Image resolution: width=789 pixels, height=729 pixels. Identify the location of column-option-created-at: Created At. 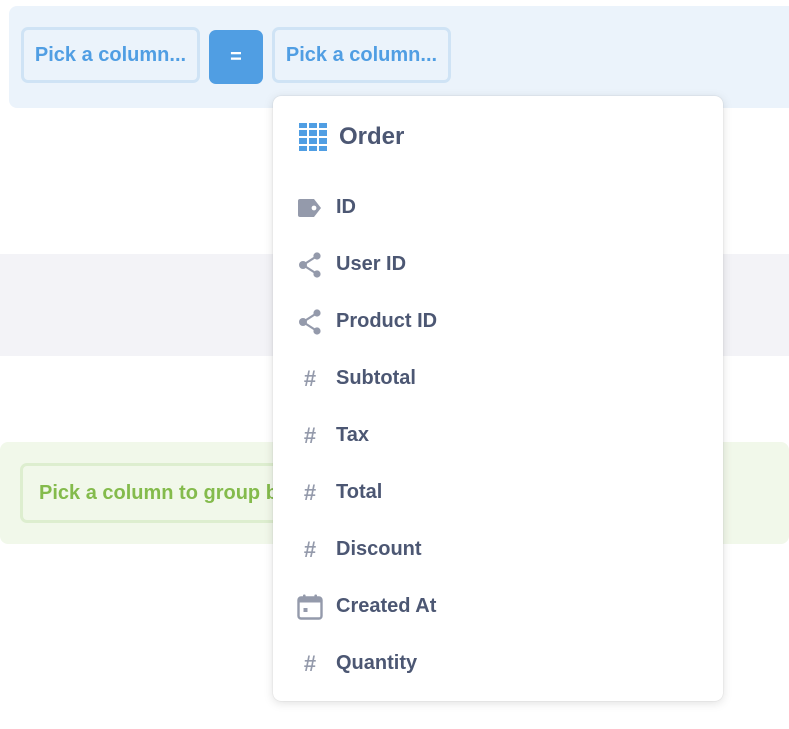
(498, 606).